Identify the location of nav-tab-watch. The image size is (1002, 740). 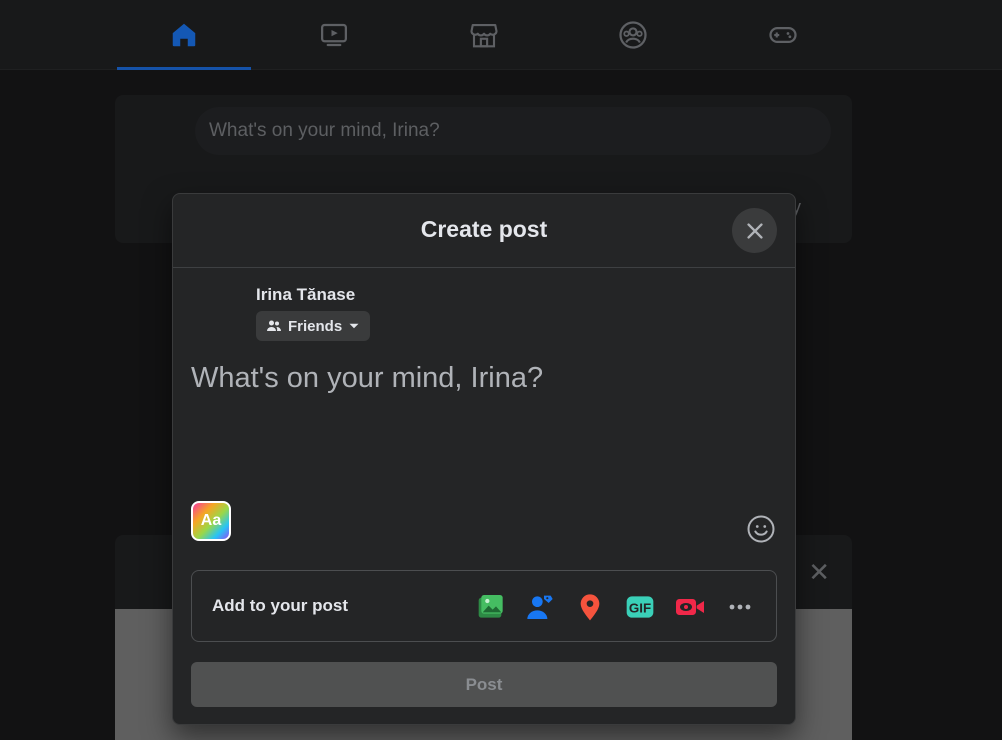
(334, 35).